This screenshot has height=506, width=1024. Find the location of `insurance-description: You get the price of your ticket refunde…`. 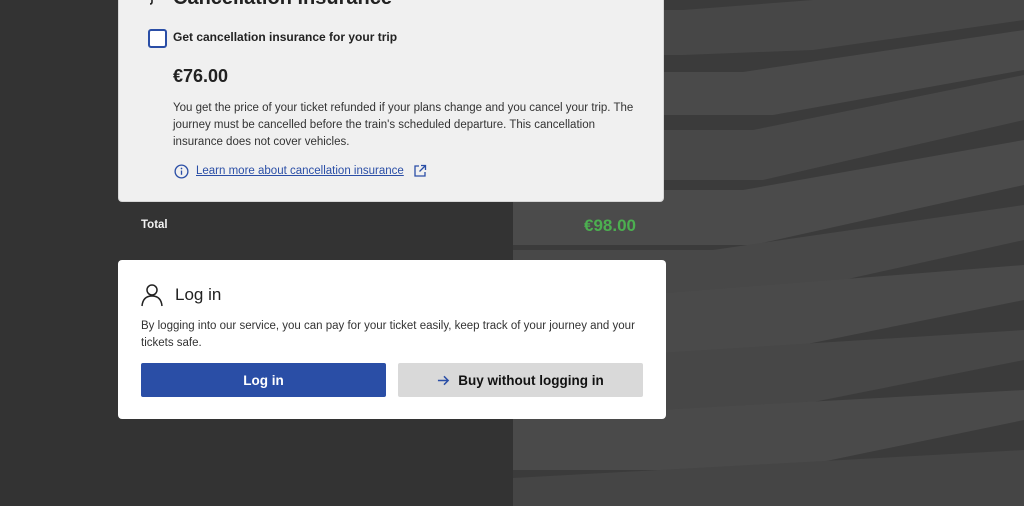

insurance-description: You get the price of your ticket refunde… is located at coordinates (403, 125).